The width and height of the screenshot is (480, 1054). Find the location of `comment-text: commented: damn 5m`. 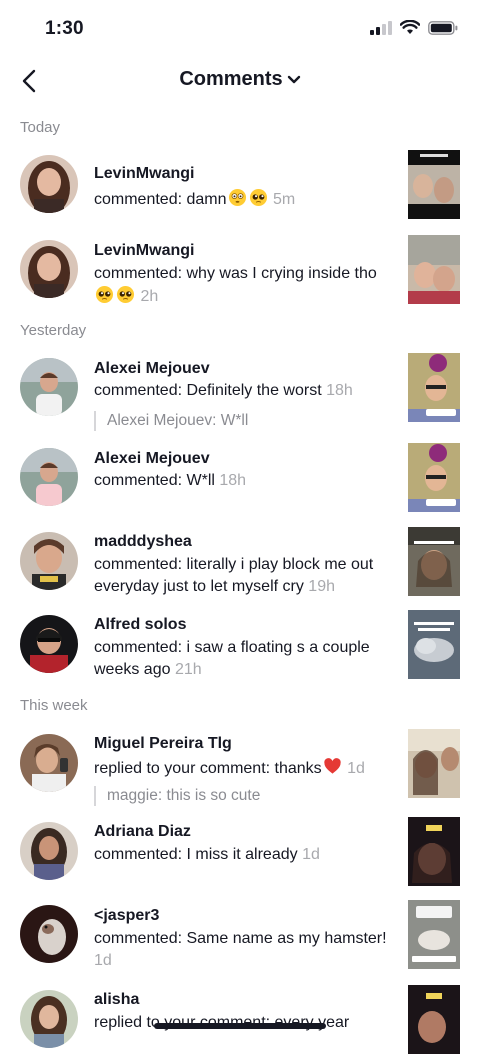

comment-text: commented: damn 5m is located at coordinates (242, 199).